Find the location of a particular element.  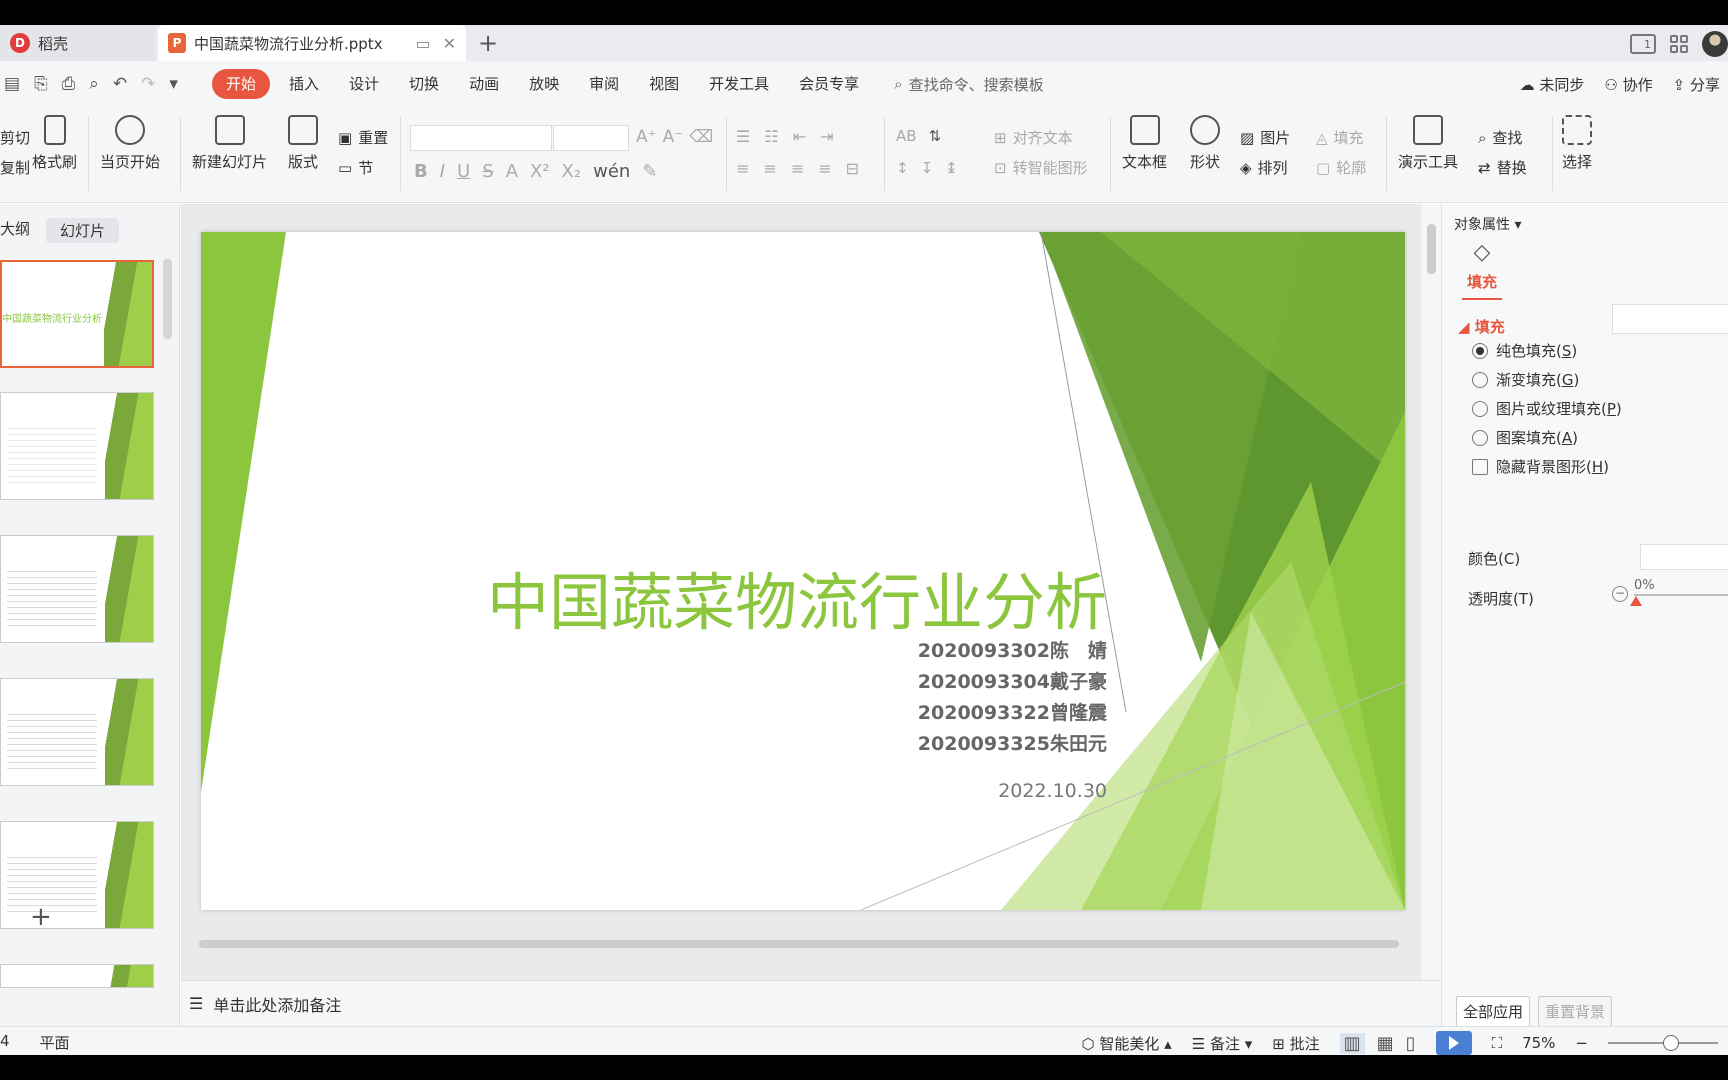

menu-design: 设计 is located at coordinates (364, 84).